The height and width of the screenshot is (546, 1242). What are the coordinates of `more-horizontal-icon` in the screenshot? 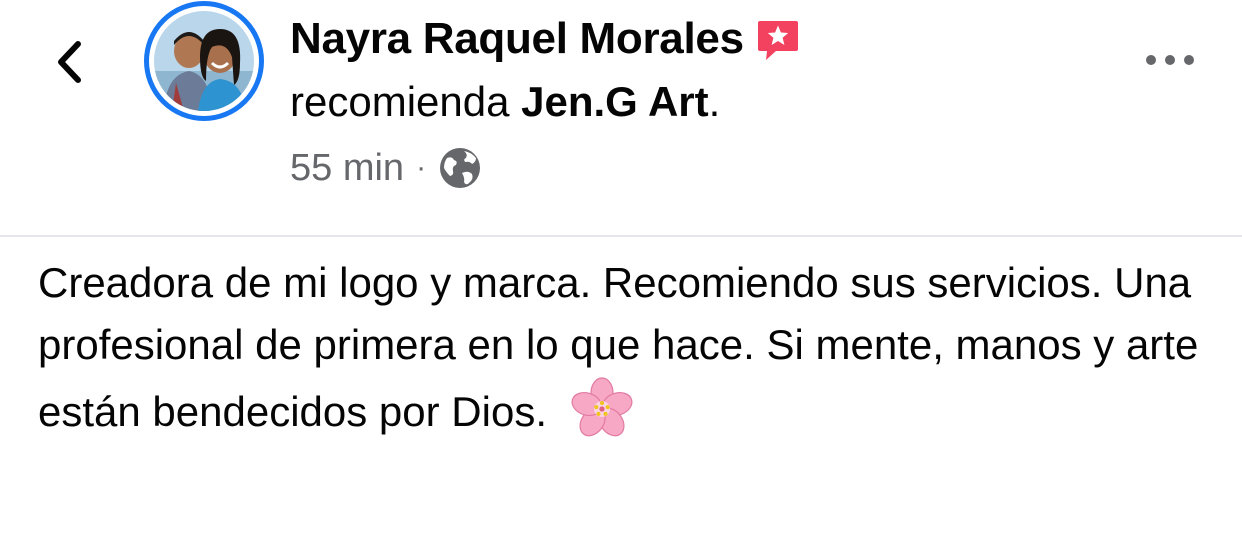 It's located at (1170, 60).